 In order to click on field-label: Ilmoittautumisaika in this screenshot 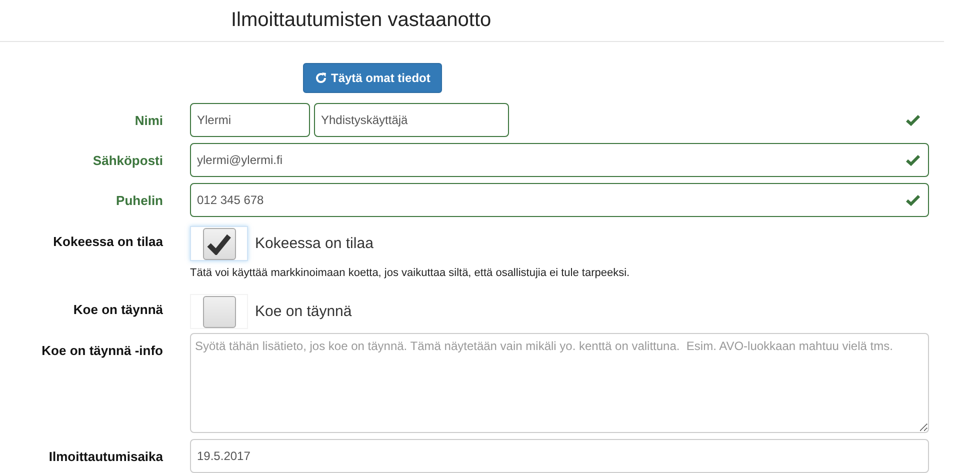, I will do `click(105, 457)`.